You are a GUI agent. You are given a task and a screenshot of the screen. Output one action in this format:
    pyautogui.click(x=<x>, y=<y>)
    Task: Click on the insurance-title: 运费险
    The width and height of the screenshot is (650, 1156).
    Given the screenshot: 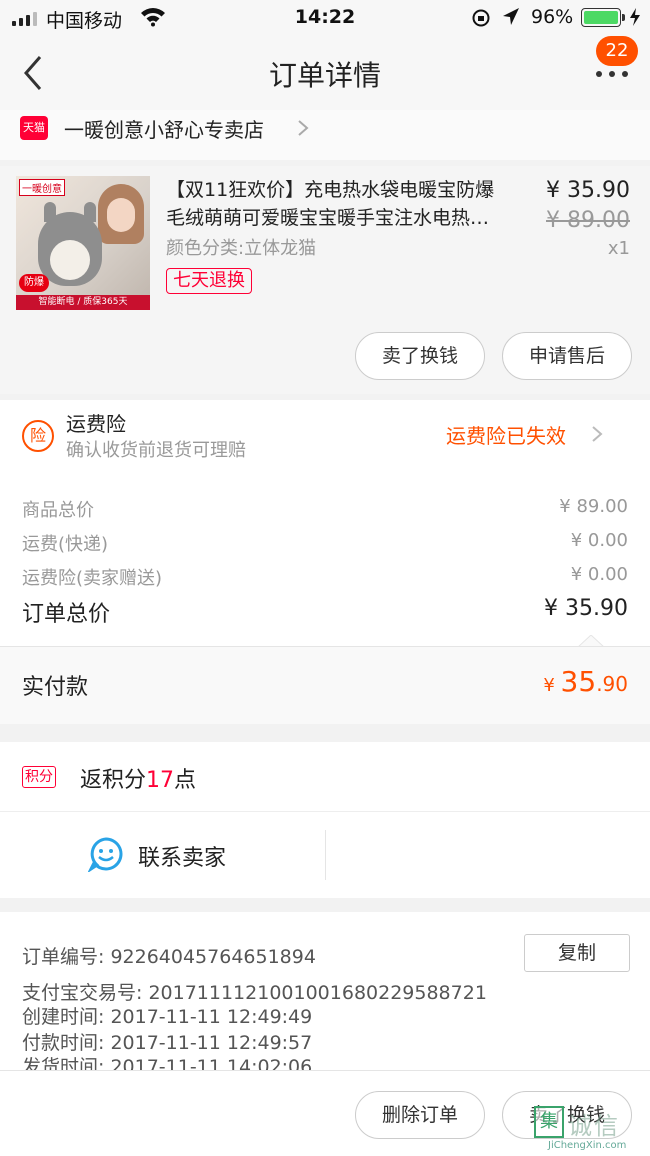 What is the action you would take?
    pyautogui.click(x=96, y=424)
    